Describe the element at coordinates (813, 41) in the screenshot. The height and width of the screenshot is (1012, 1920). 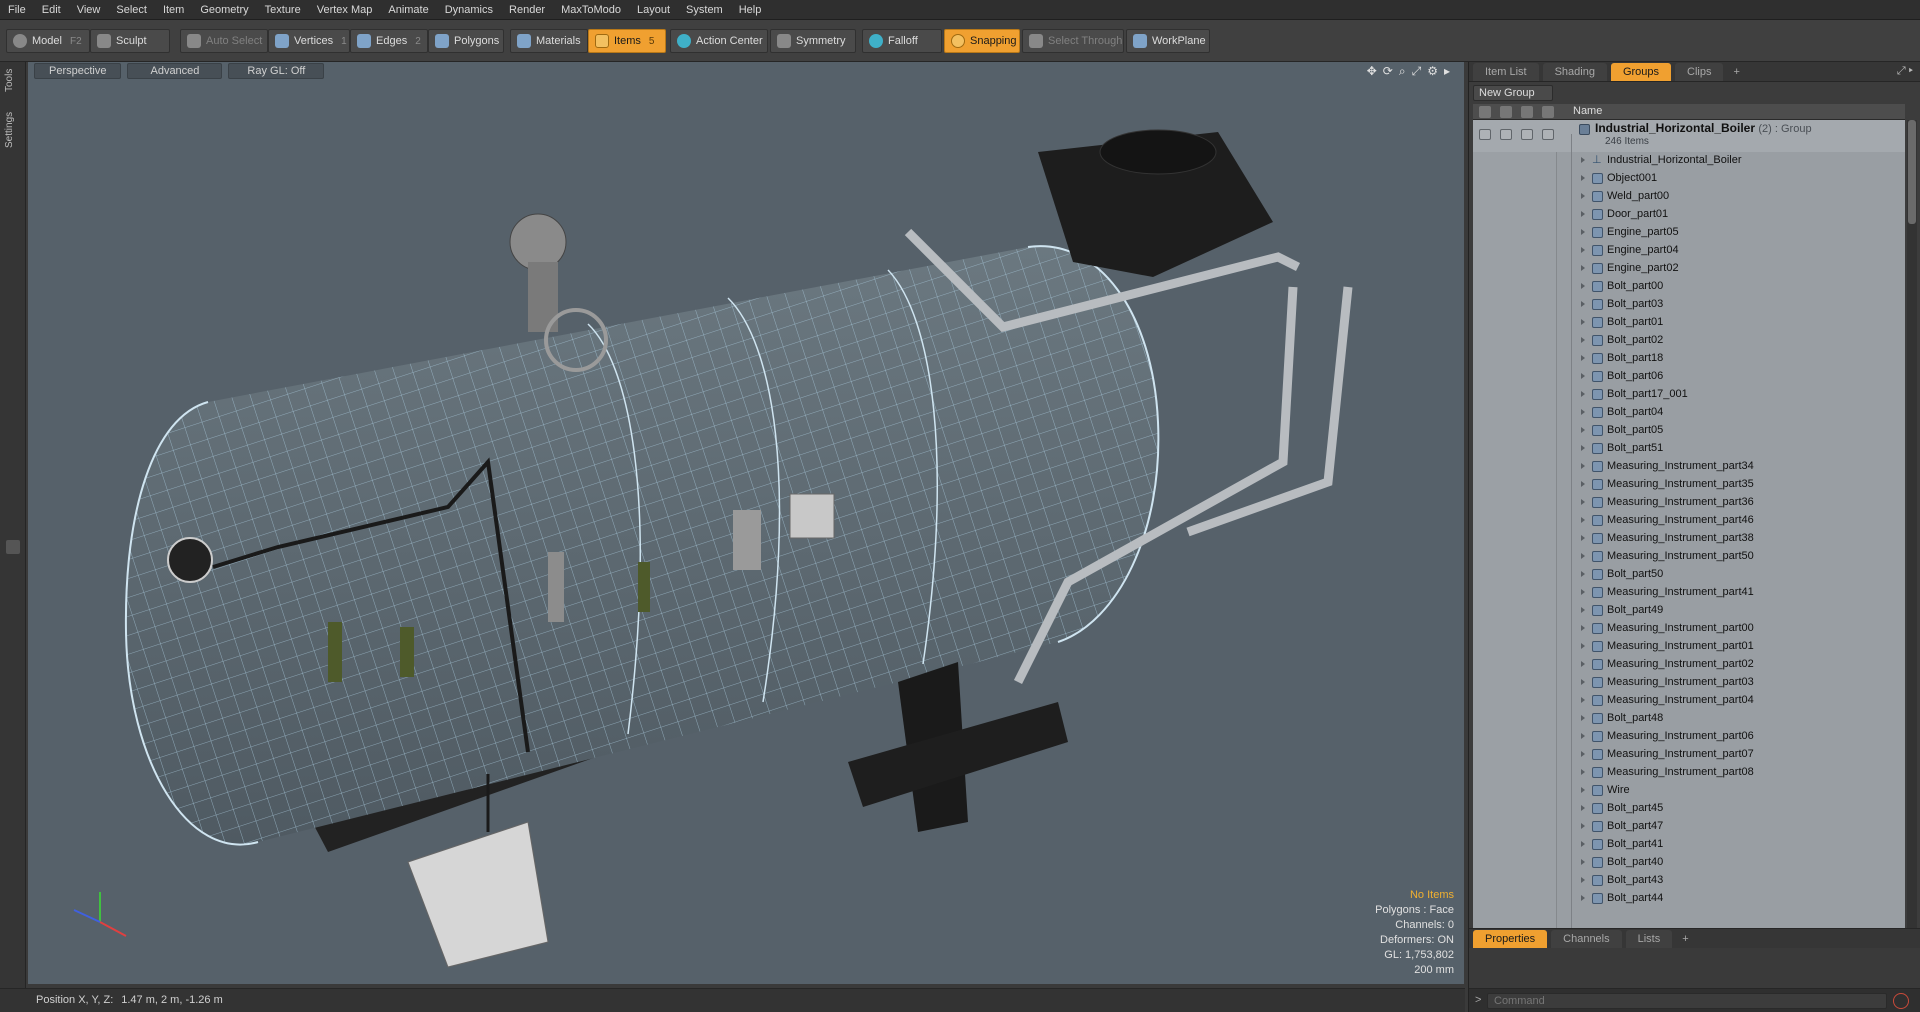
I see `symmetry-button: Symmetry` at that location.